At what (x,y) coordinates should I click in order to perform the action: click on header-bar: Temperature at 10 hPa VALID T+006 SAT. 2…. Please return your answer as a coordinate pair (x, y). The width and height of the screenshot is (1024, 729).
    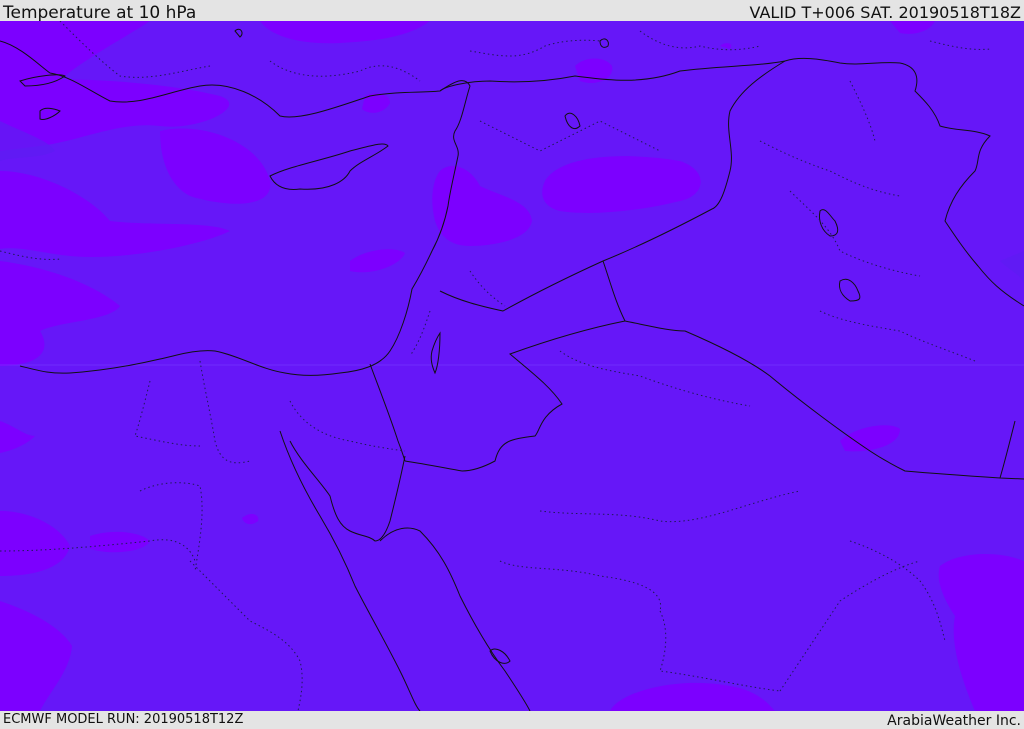
    Looking at the image, I should click on (512, 11).